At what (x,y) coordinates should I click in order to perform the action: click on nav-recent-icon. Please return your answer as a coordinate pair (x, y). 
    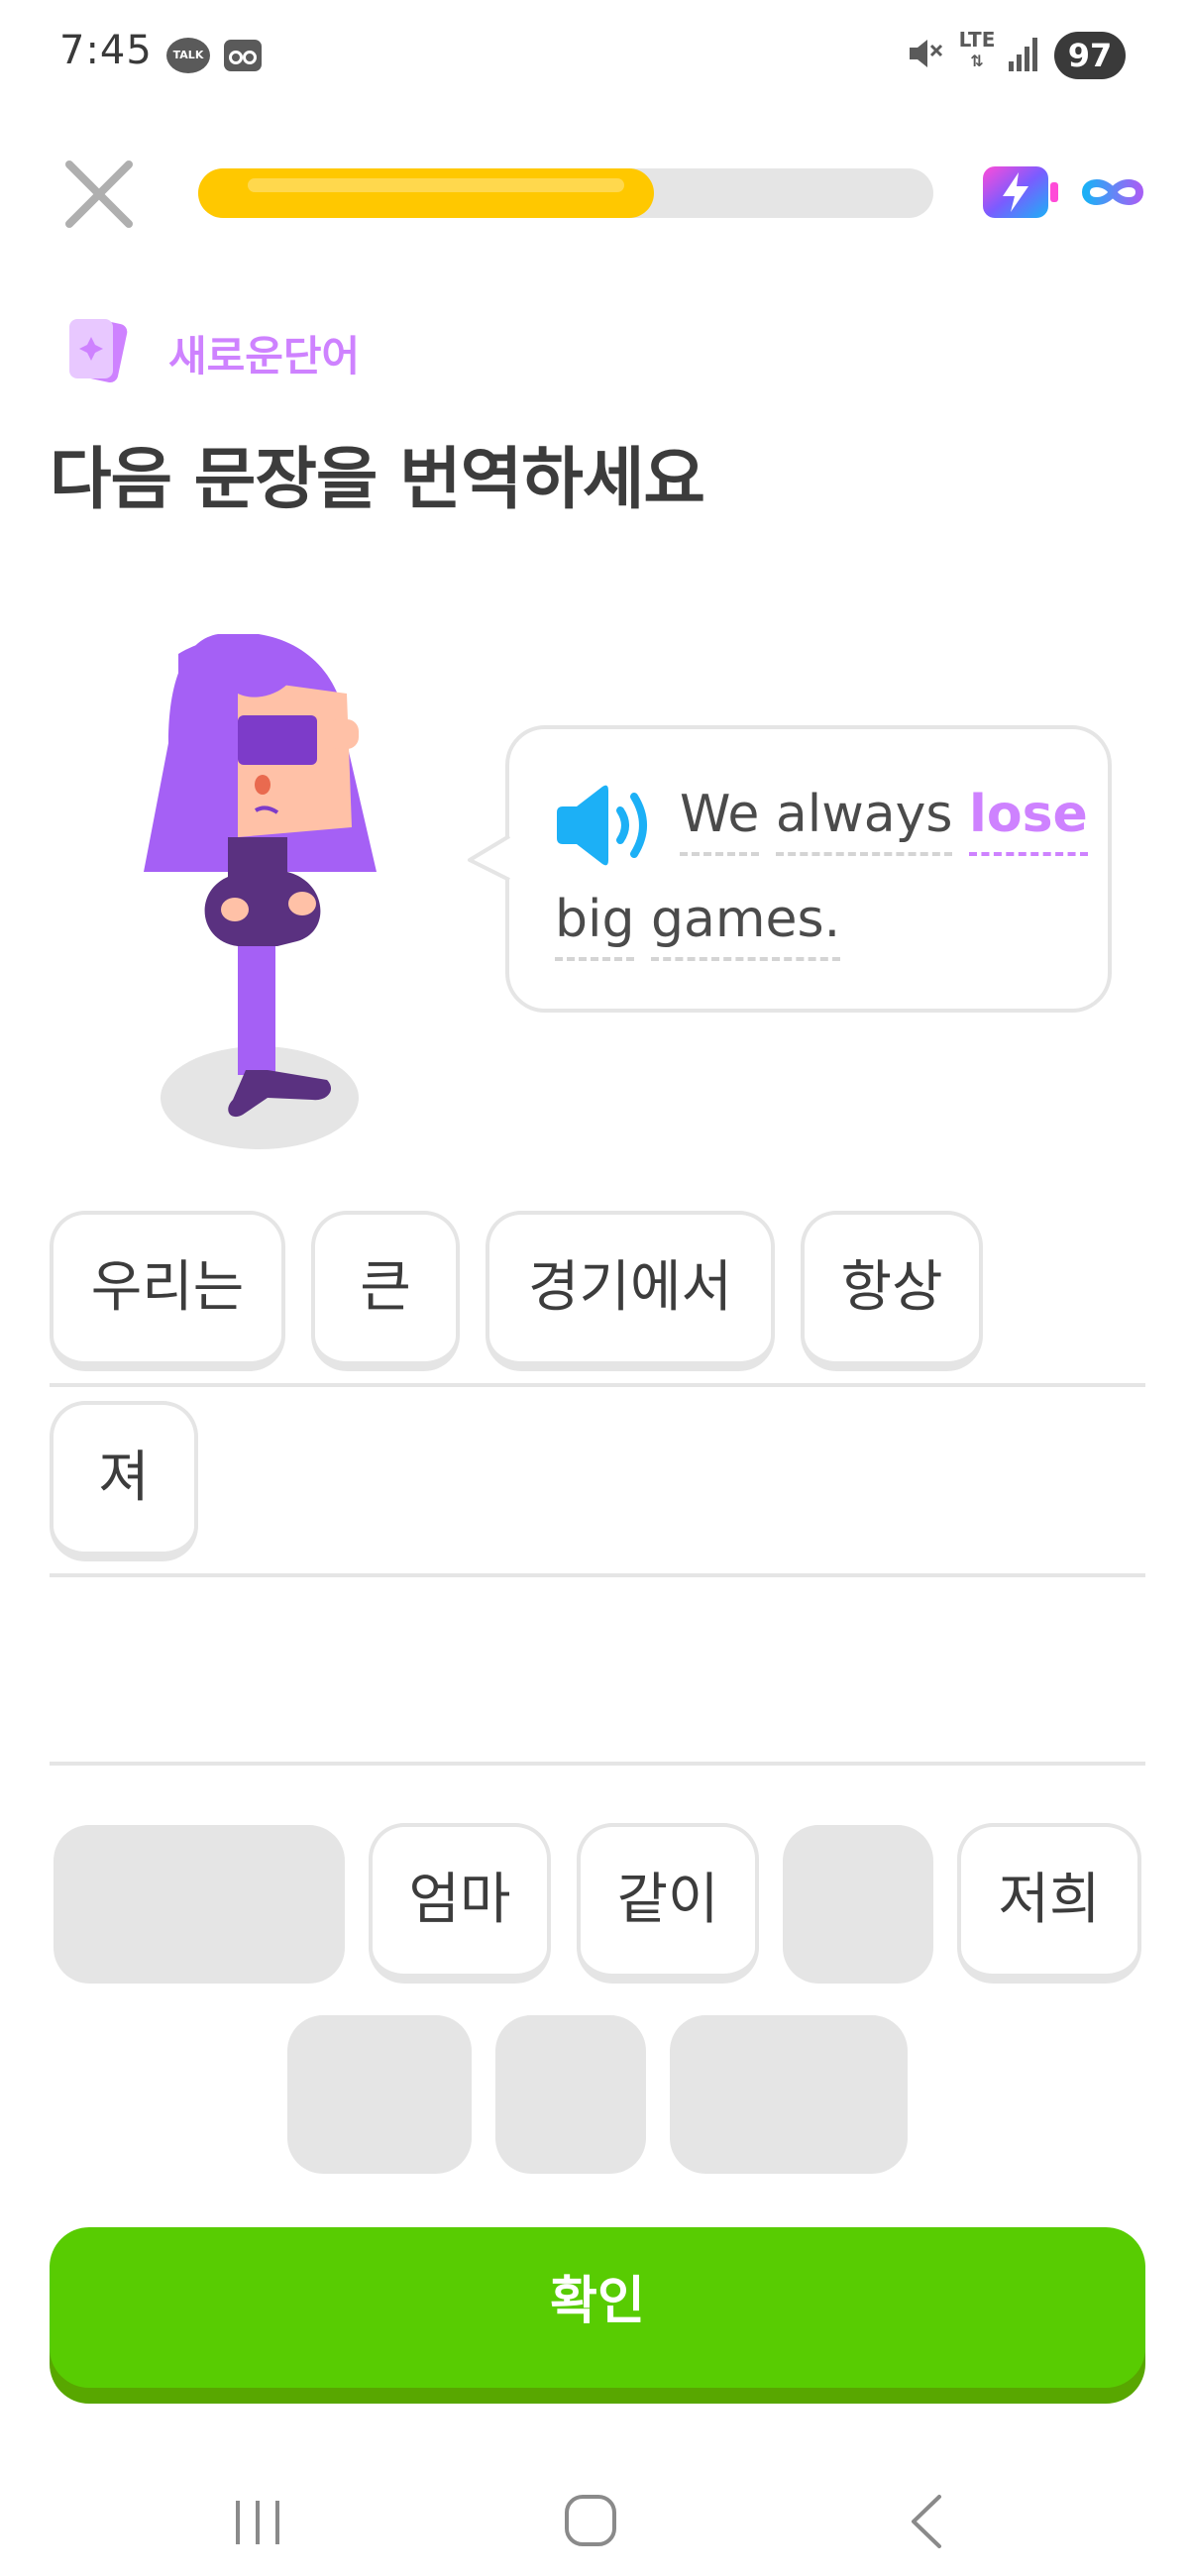
    Looking at the image, I should click on (258, 2522).